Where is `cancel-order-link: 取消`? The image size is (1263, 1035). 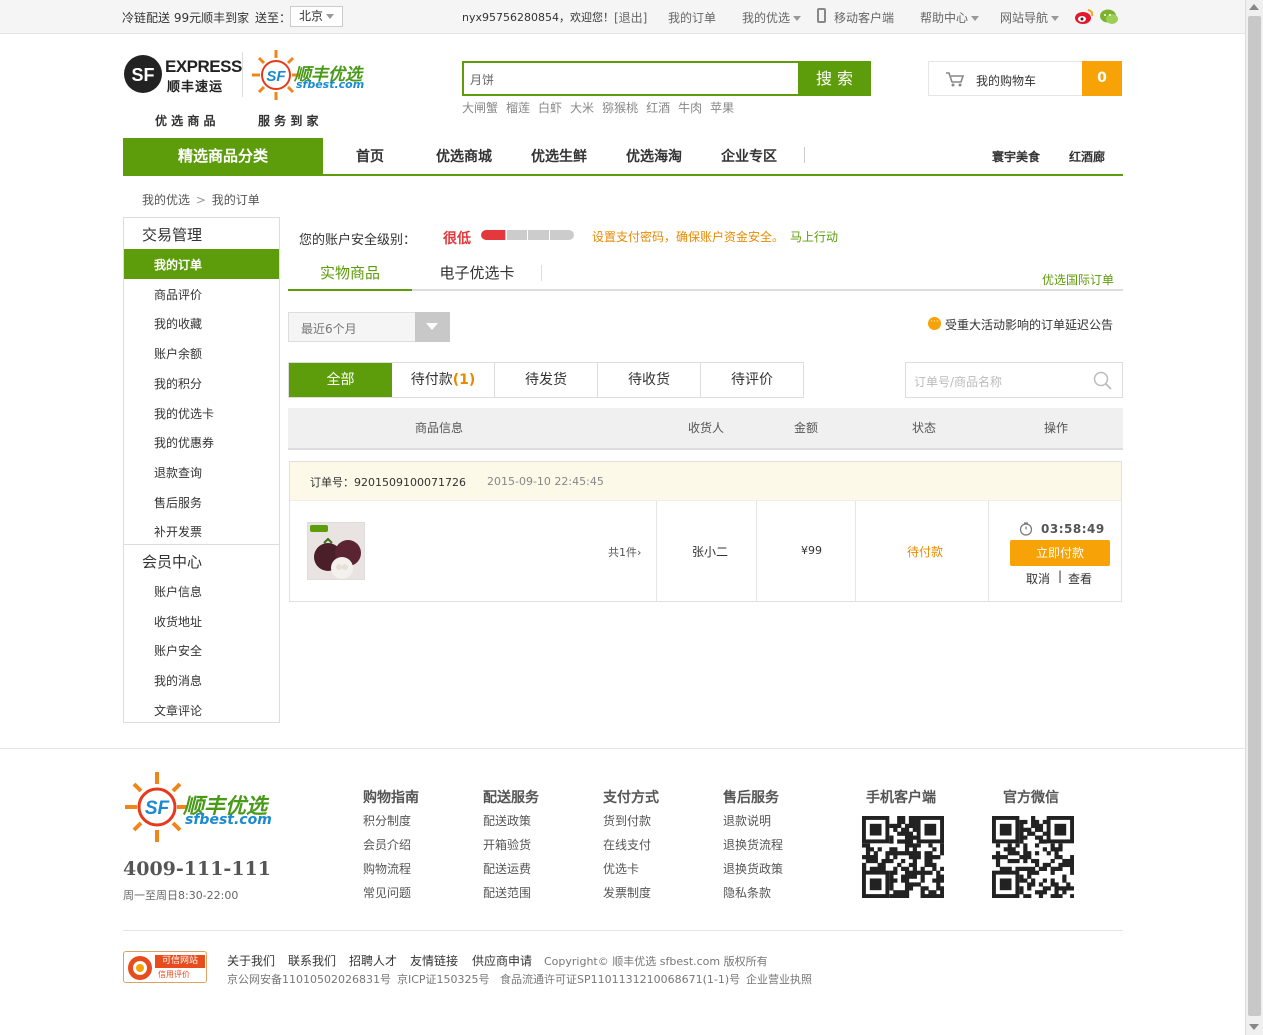 cancel-order-link: 取消 is located at coordinates (1038, 578).